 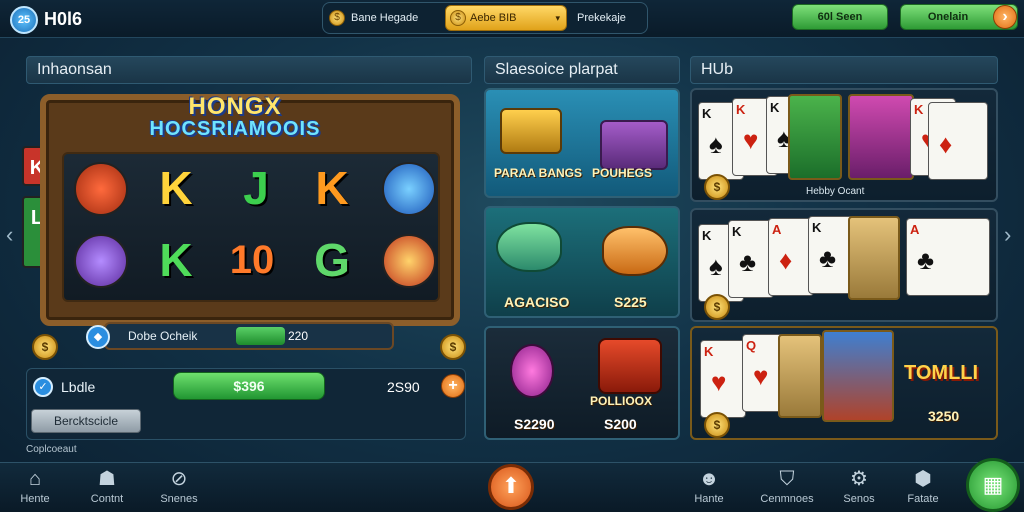 What do you see at coordinates (787, 499) in the screenshot?
I see `nav-label: Cenmnoes` at bounding box center [787, 499].